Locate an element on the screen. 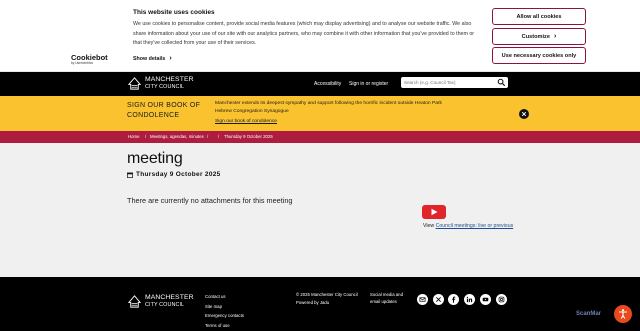  view-prefix: View is located at coordinates (429, 226).